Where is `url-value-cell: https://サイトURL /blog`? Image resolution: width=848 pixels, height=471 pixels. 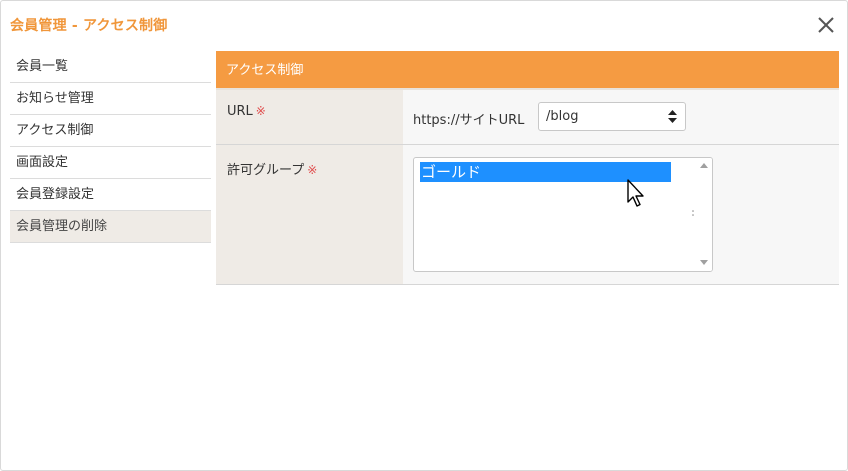 url-value-cell: https://サイトURL /blog is located at coordinates (621, 117).